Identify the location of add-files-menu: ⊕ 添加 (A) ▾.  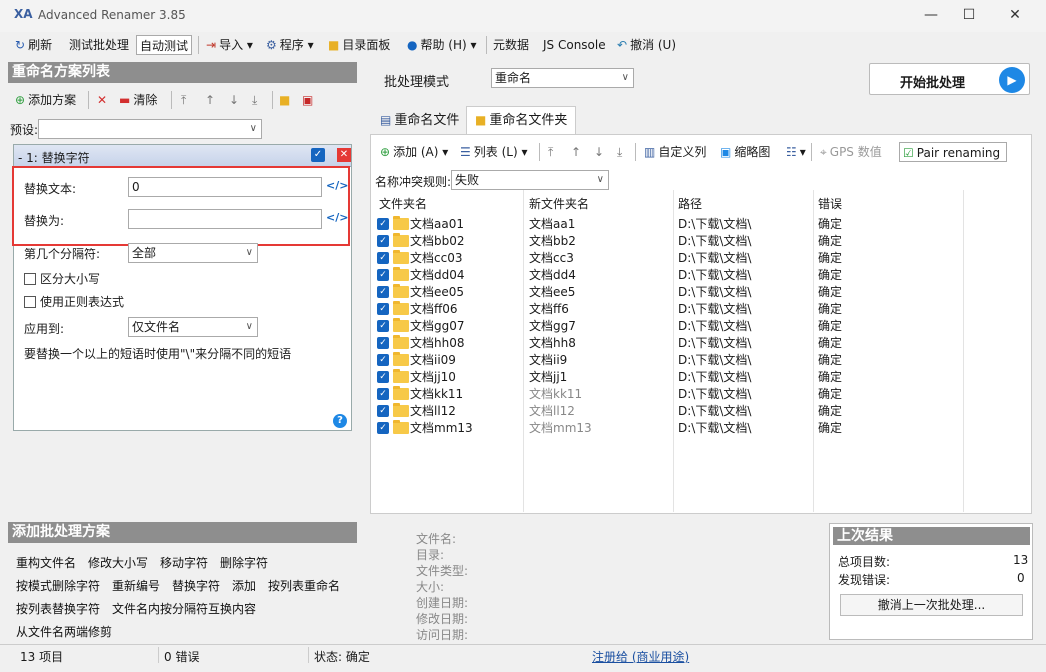
(414, 152).